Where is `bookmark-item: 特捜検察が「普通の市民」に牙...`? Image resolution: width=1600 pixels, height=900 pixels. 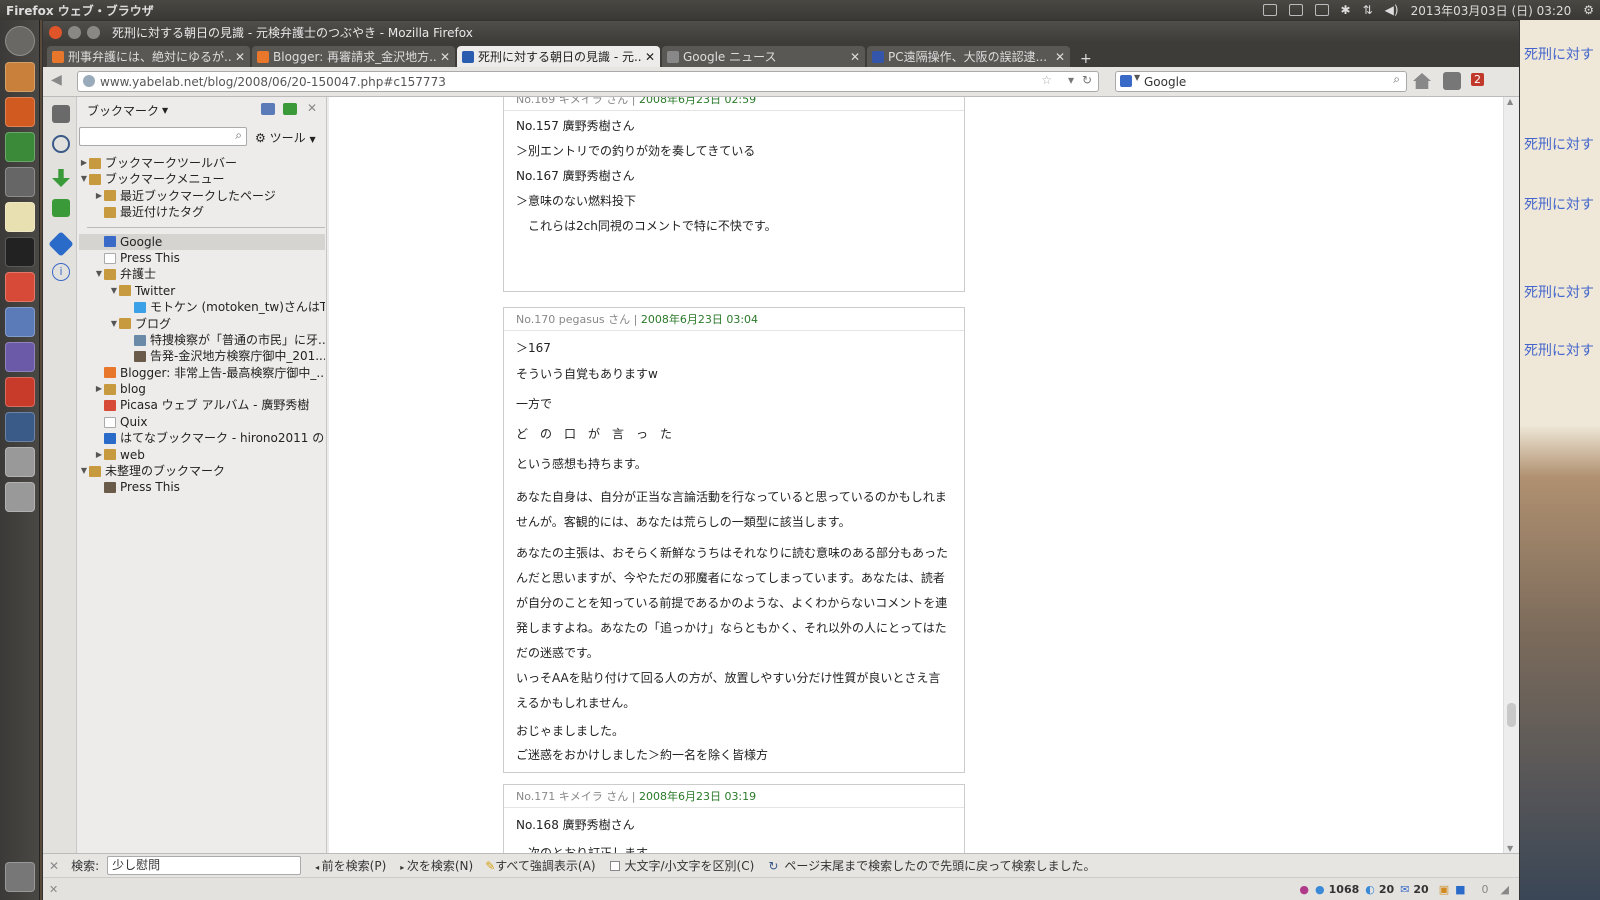 bookmark-item: 特捜検察が「普通の市民」に牙... is located at coordinates (202, 340).